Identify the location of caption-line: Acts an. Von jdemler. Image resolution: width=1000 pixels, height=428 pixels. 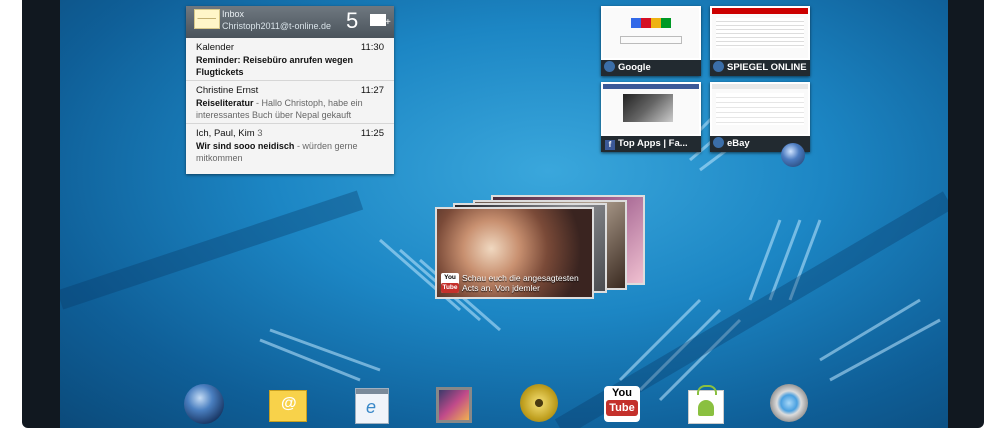
(501, 288).